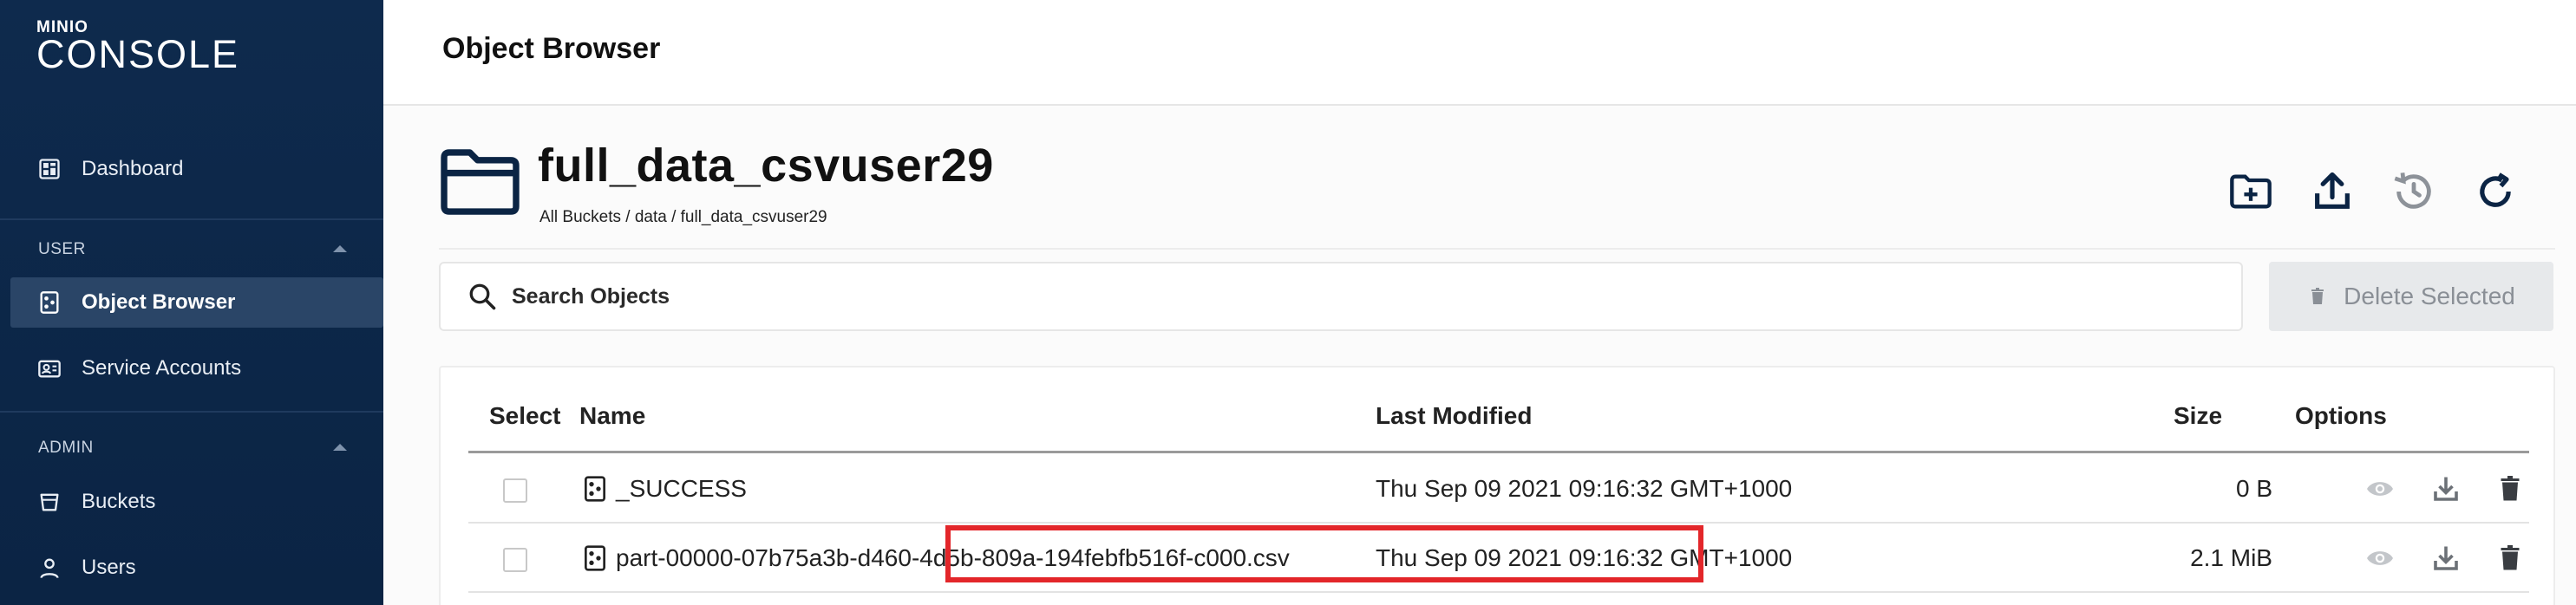 The image size is (2576, 605). I want to click on dashboard-icon, so click(49, 169).